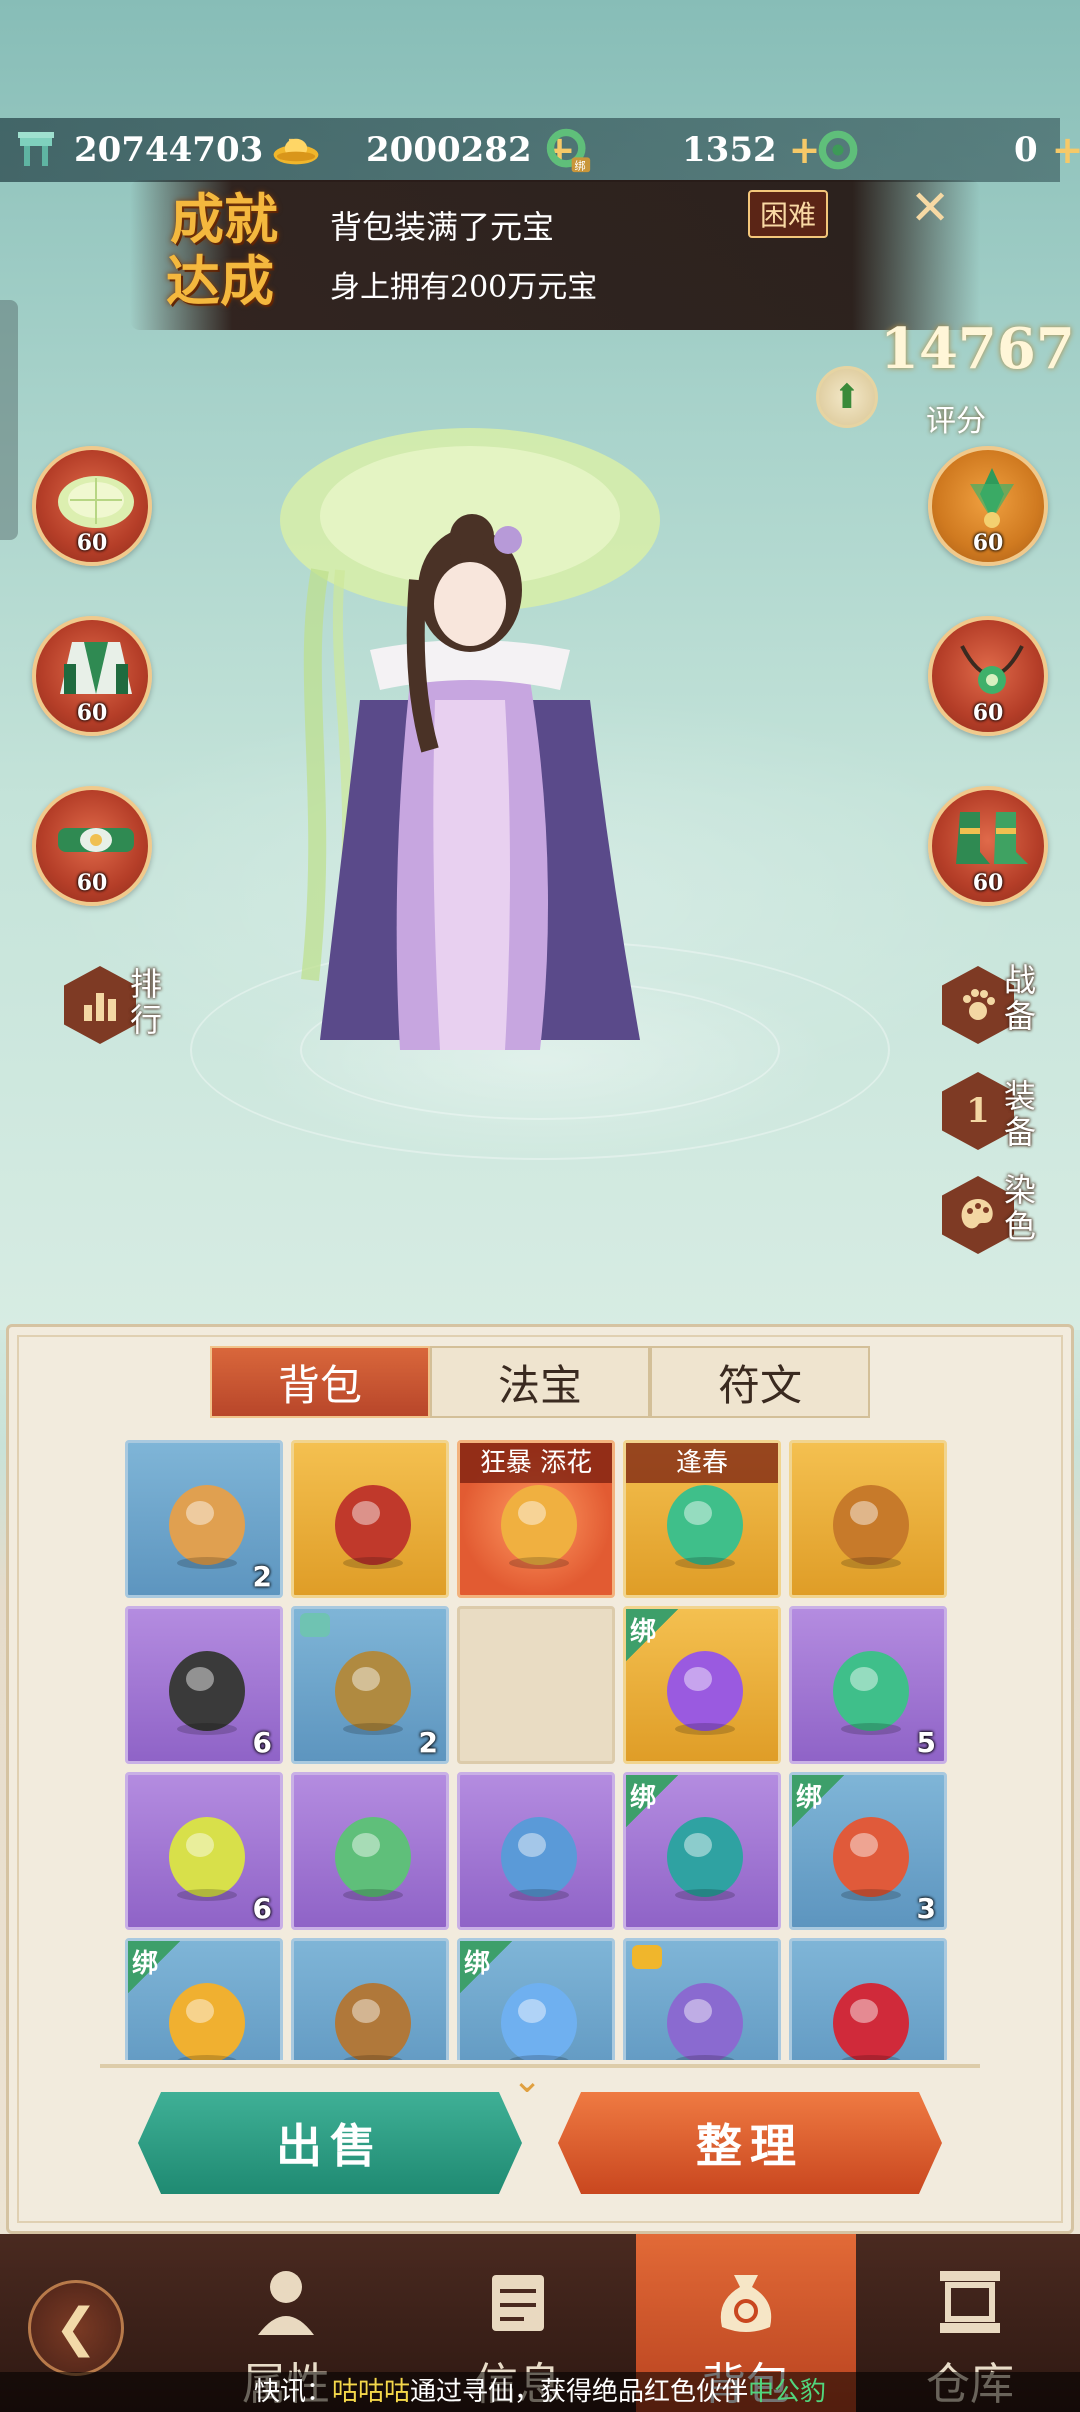 The image size is (1080, 2412). I want to click on boots-slot: 60, so click(988, 846).